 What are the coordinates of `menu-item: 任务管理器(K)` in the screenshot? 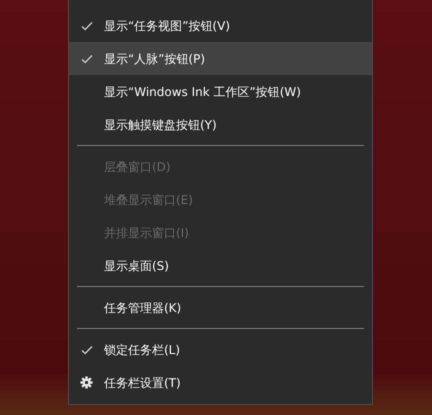 It's located at (220, 307).